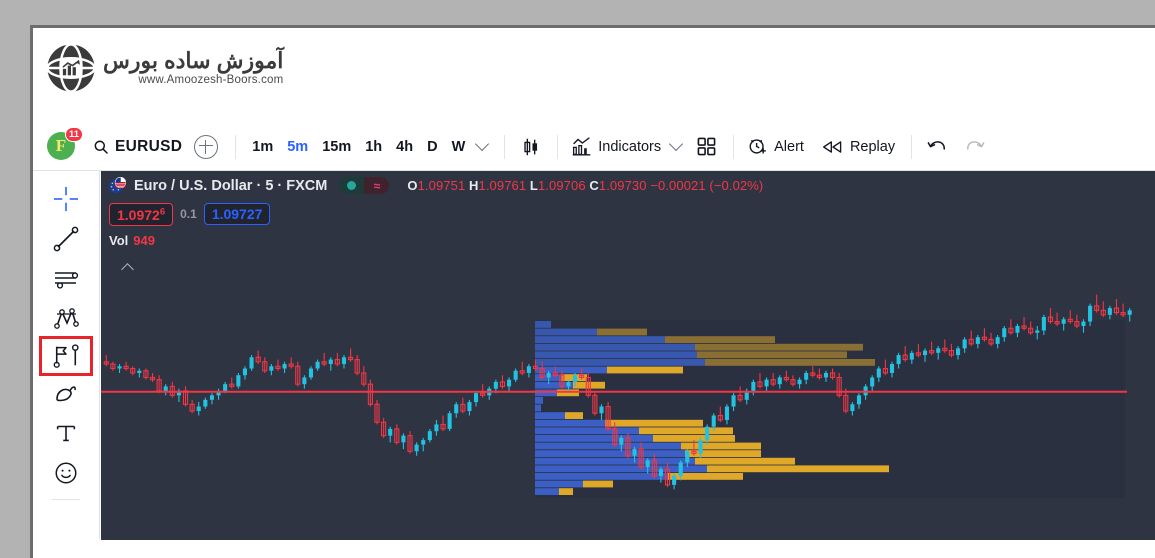  I want to click on market-status-toggle: ≈, so click(364, 185).